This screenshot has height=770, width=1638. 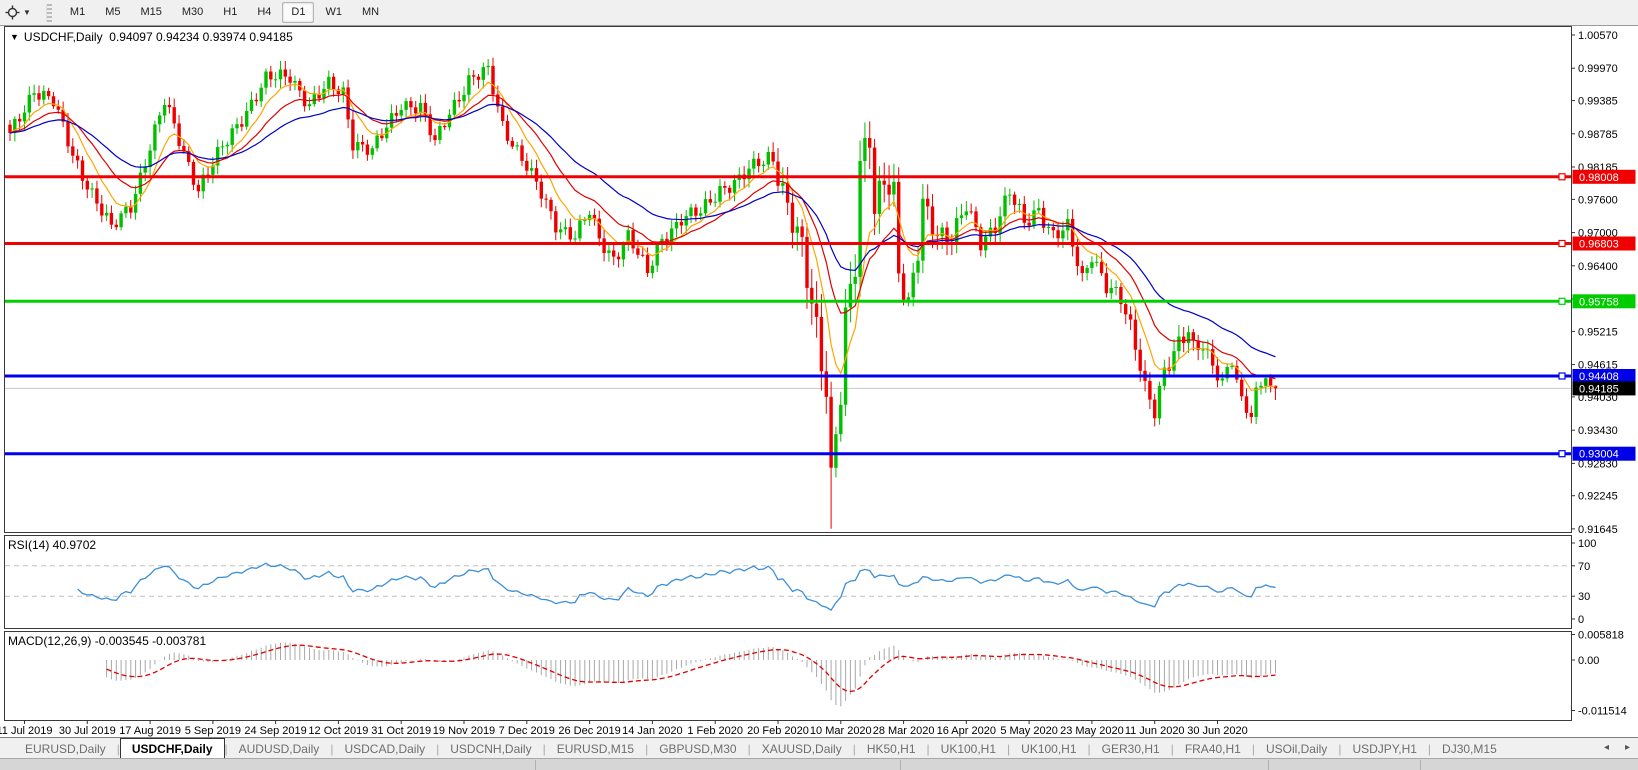 I want to click on price-tick-label: 0.99970, so click(x=1598, y=69).